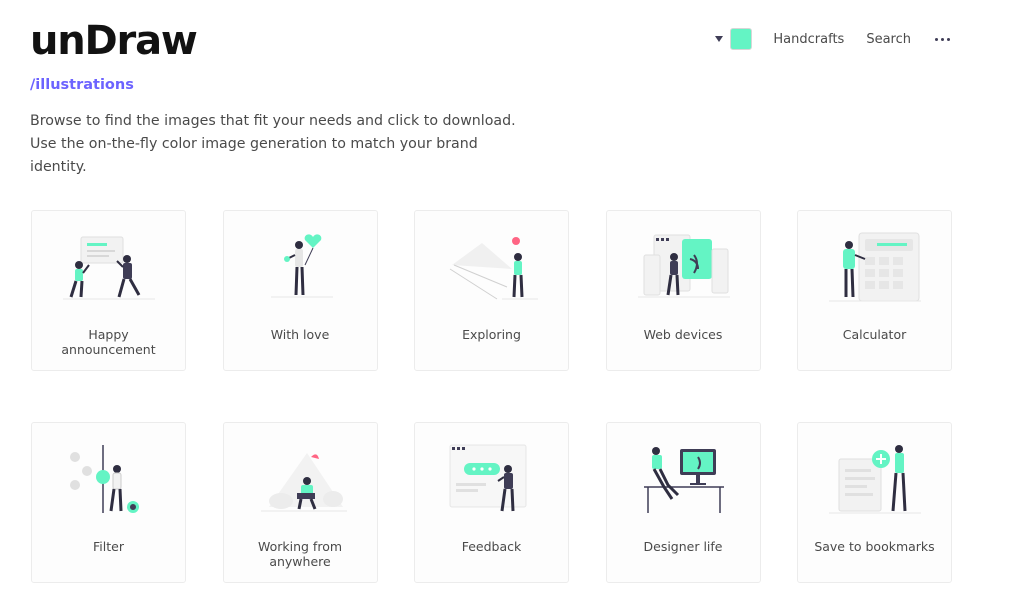  What do you see at coordinates (888, 39) in the screenshot?
I see `nav-link-search: Search` at bounding box center [888, 39].